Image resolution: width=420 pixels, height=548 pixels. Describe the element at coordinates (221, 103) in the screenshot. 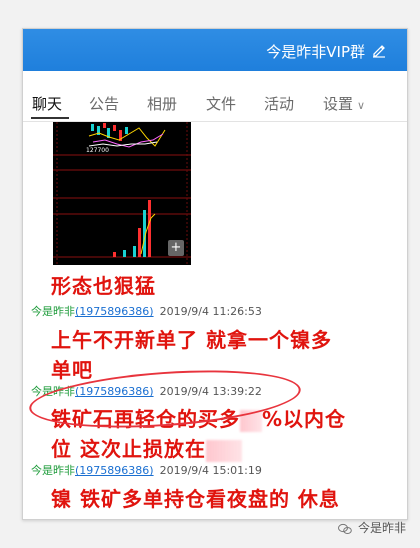

I see `tab-files: 文件` at that location.